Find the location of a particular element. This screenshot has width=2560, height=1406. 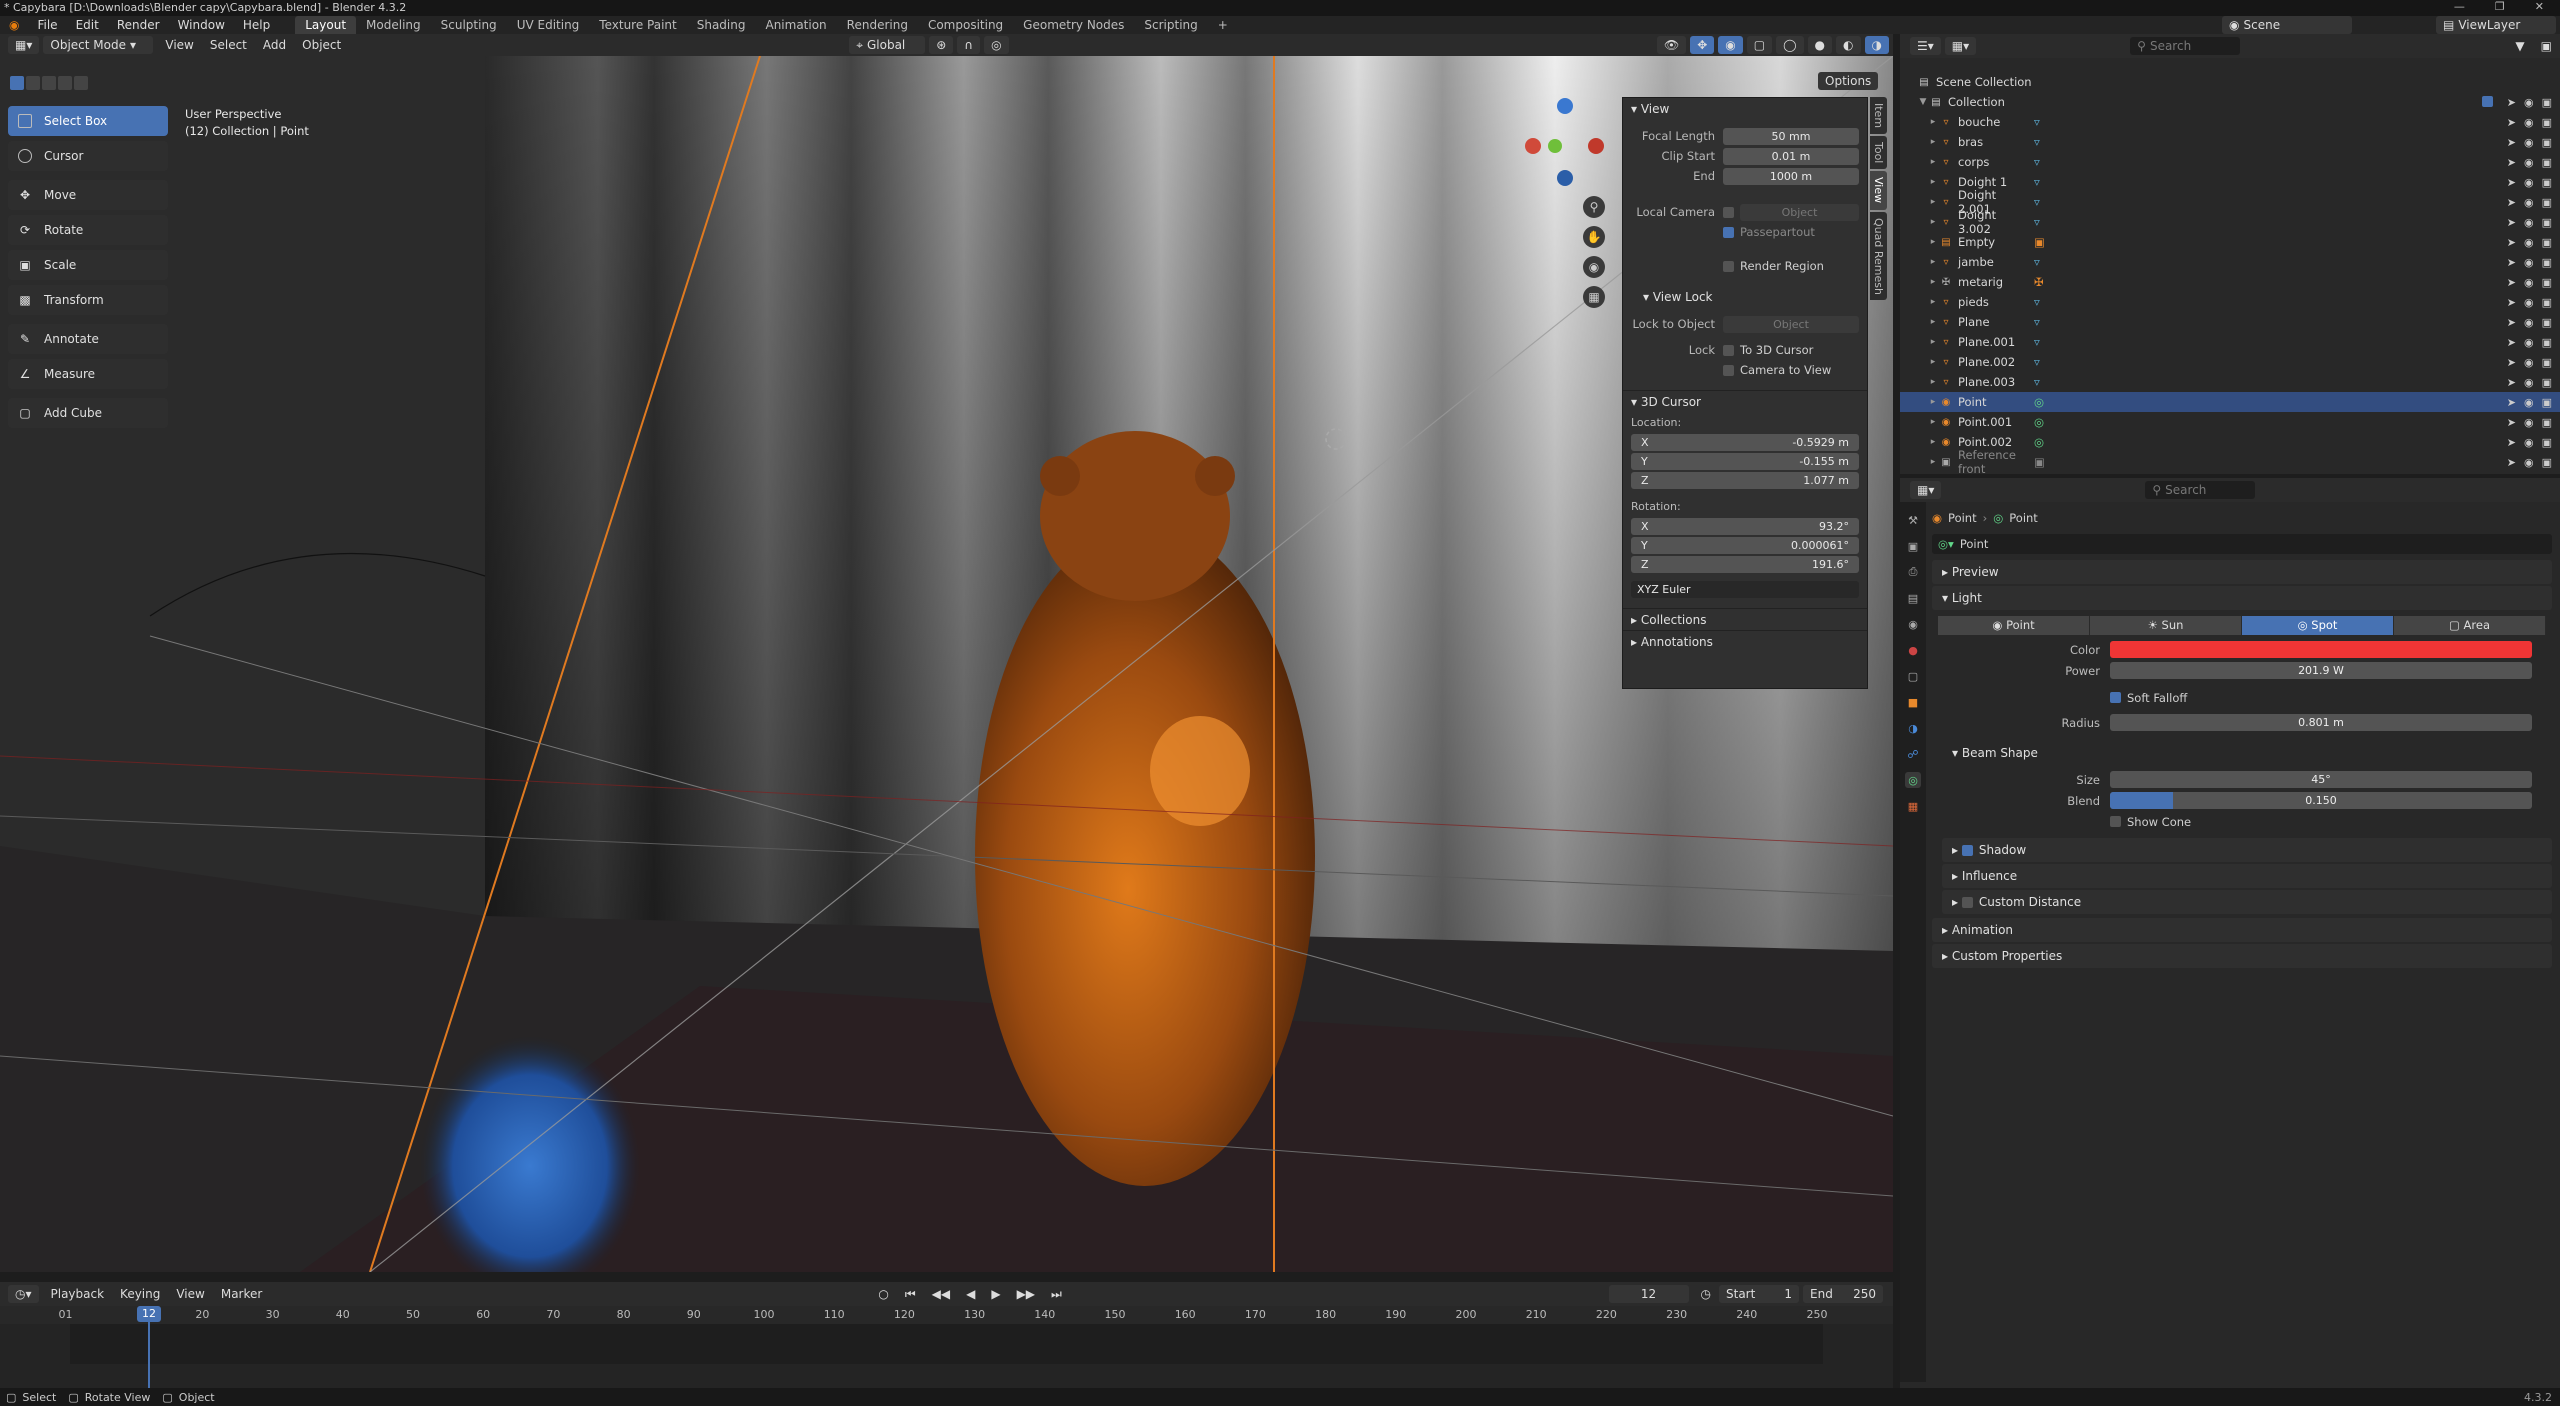

record-icon: ○ is located at coordinates (883, 1294).